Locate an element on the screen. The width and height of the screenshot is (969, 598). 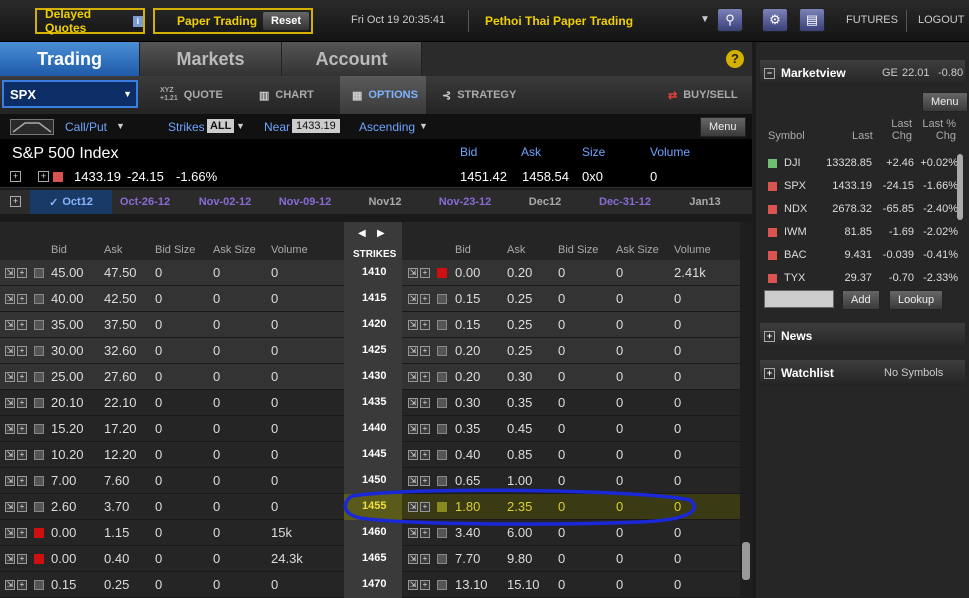
near-input: 1433.19 is located at coordinates (316, 126).